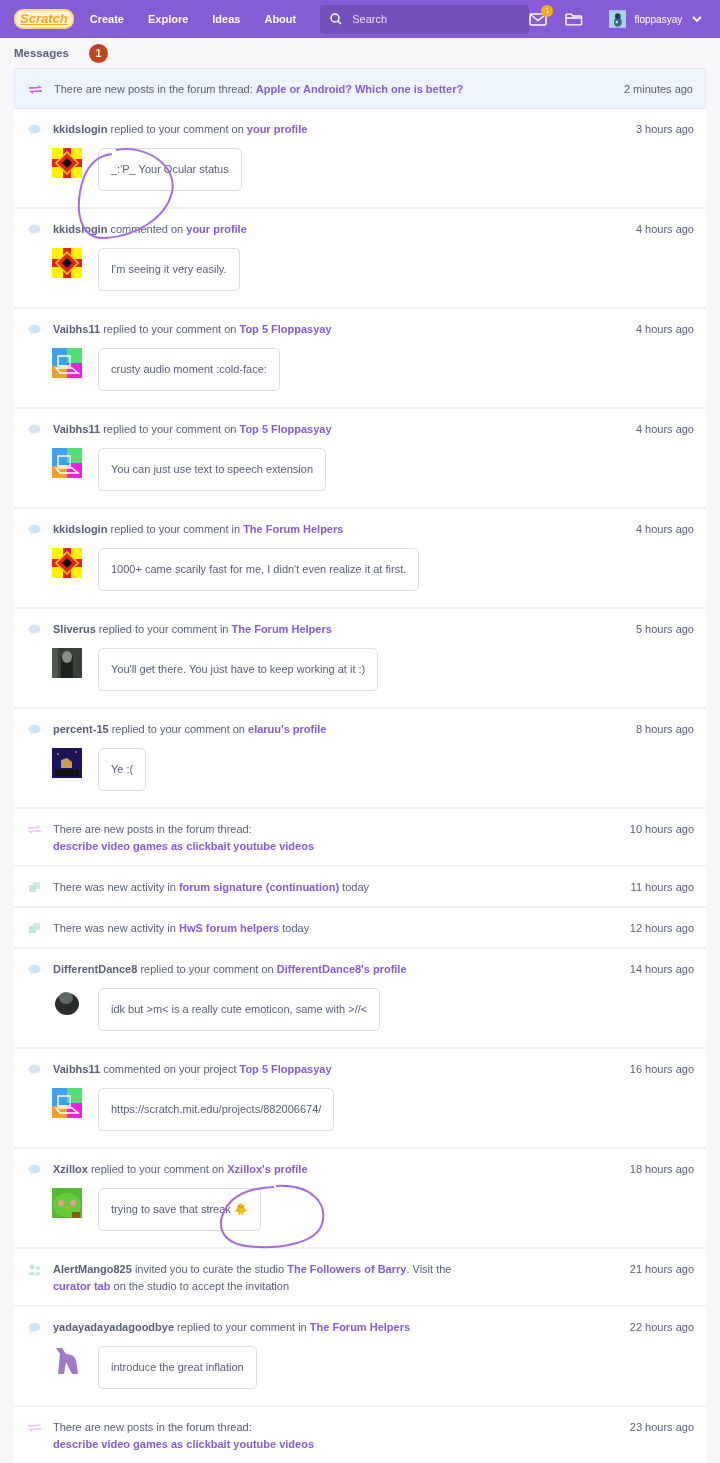  I want to click on timestamp: 16 hours ago, so click(661, 1069).